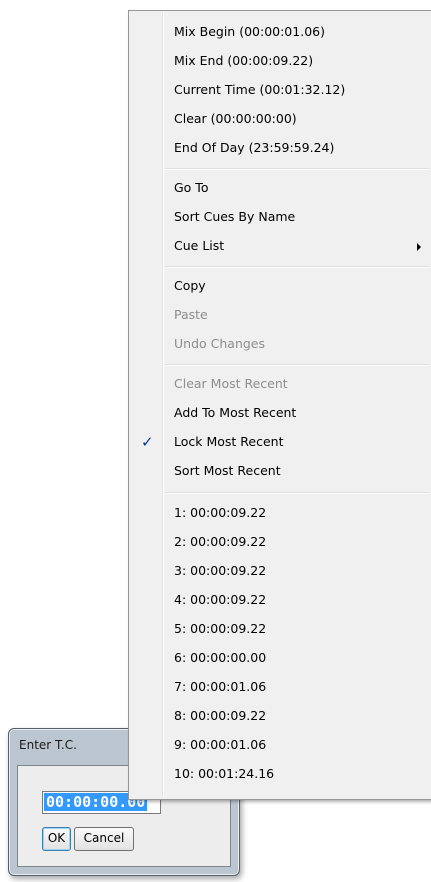 This screenshot has width=431, height=882. What do you see at coordinates (280, 600) in the screenshot?
I see `recent-item-4: 4: 00:00:09.22` at bounding box center [280, 600].